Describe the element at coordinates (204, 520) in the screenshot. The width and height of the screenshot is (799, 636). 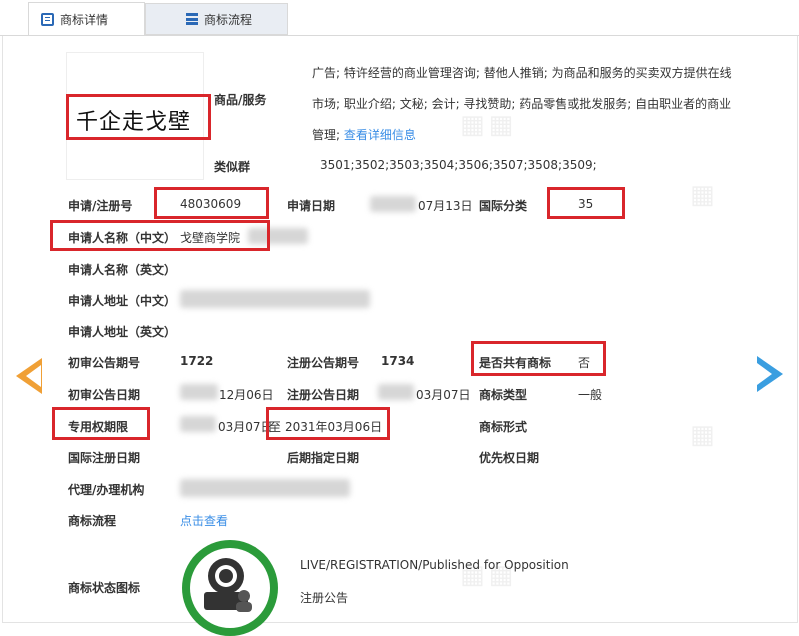
I see `view-flow-link: 点击查看` at that location.